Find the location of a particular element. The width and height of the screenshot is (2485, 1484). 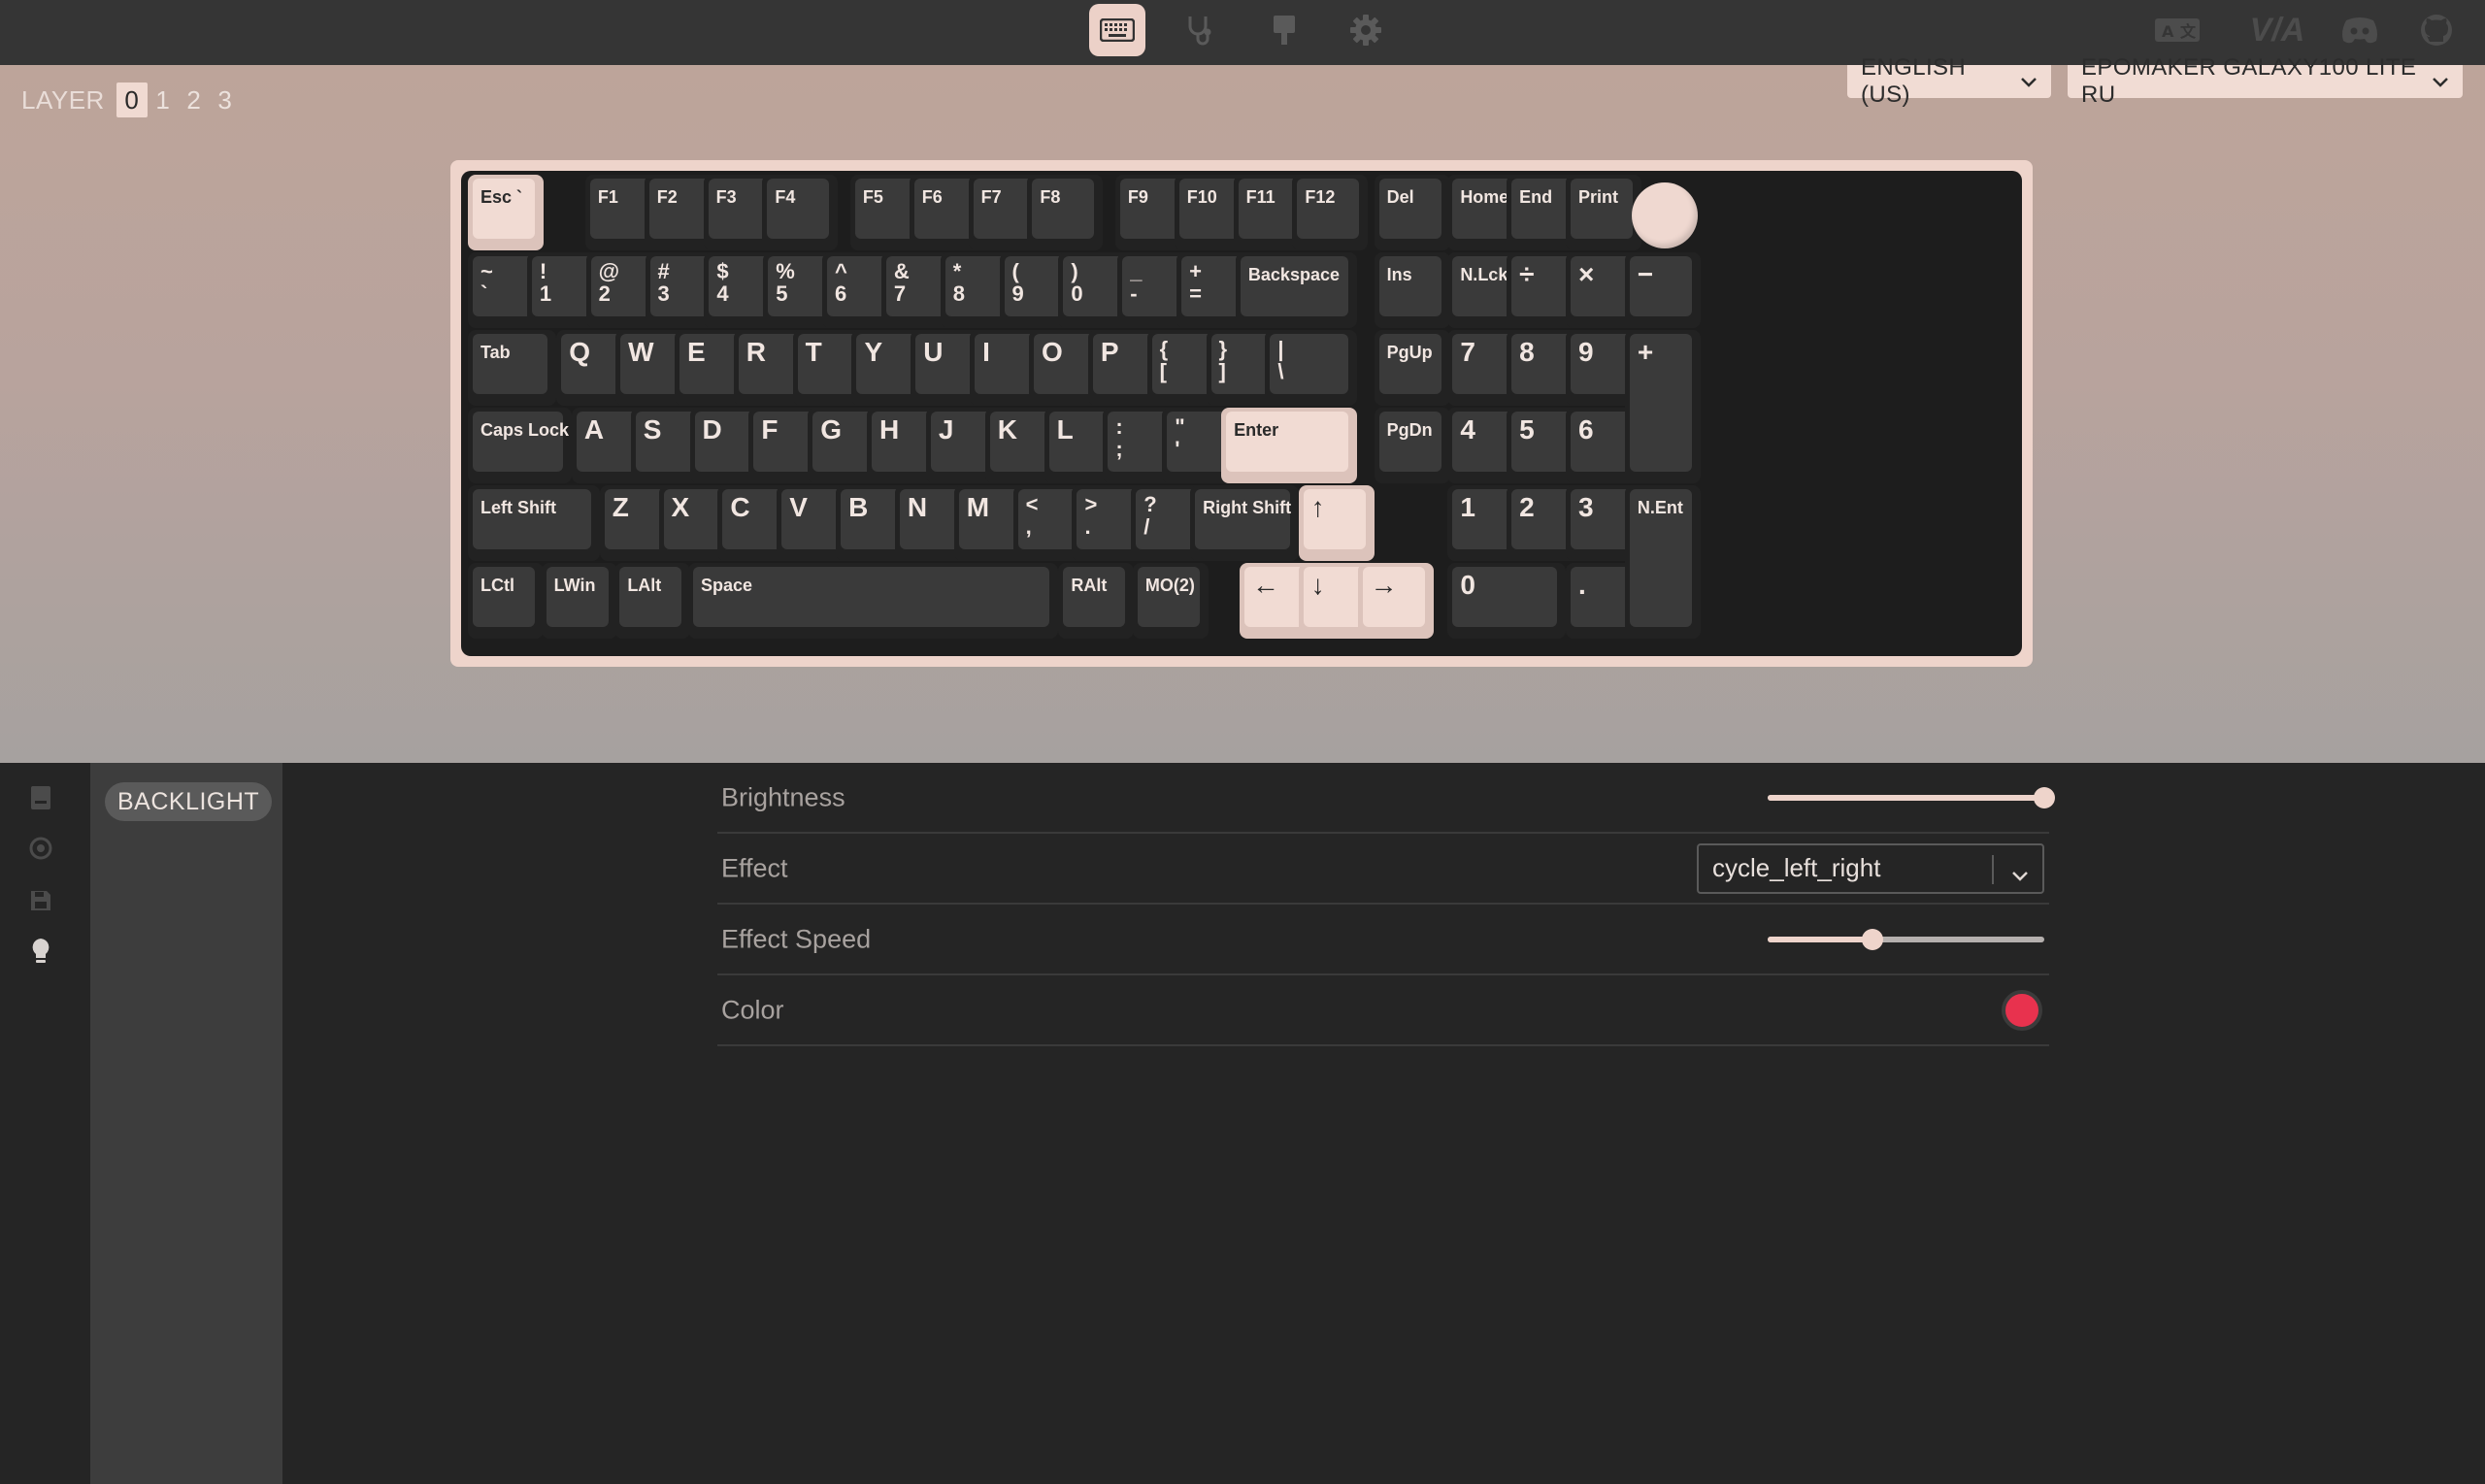

key-q-label: Q is located at coordinates (592, 364).